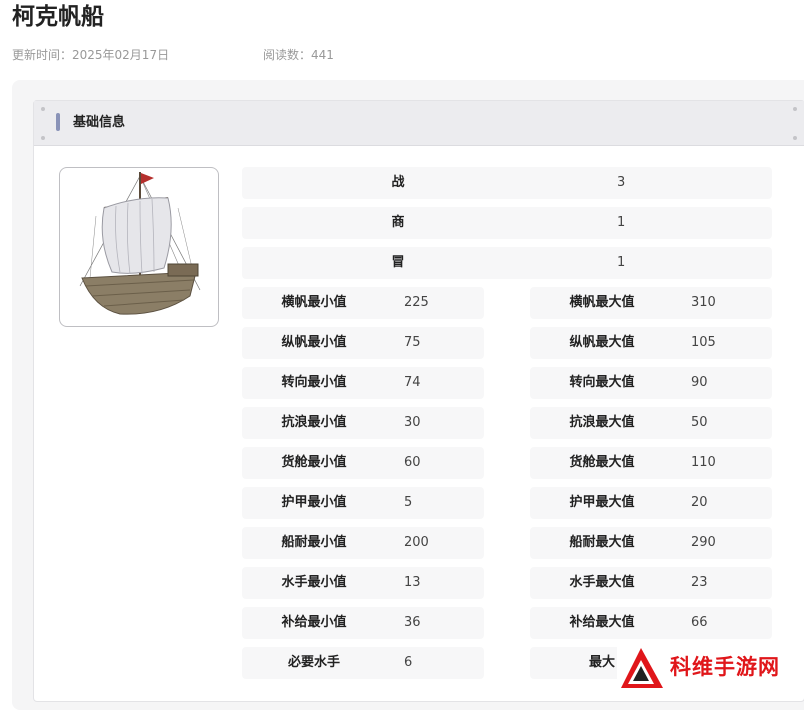 This screenshot has height=710, width=804. I want to click on stat-row: 商 1, so click(507, 223).